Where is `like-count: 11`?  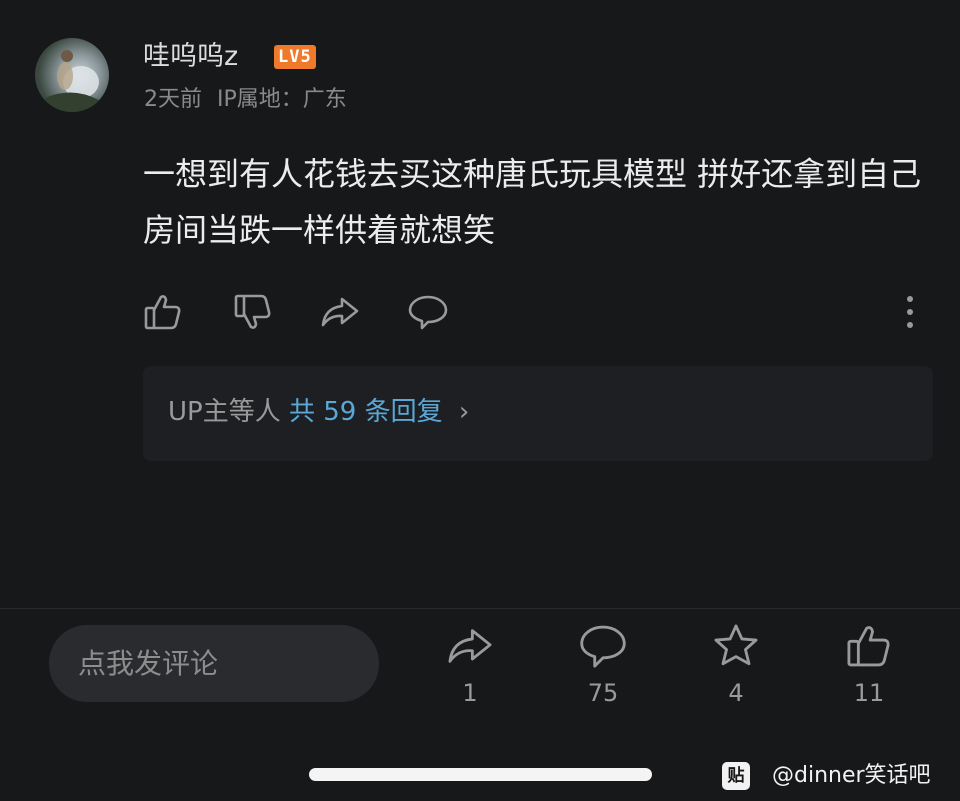
like-count: 11 is located at coordinates (869, 693).